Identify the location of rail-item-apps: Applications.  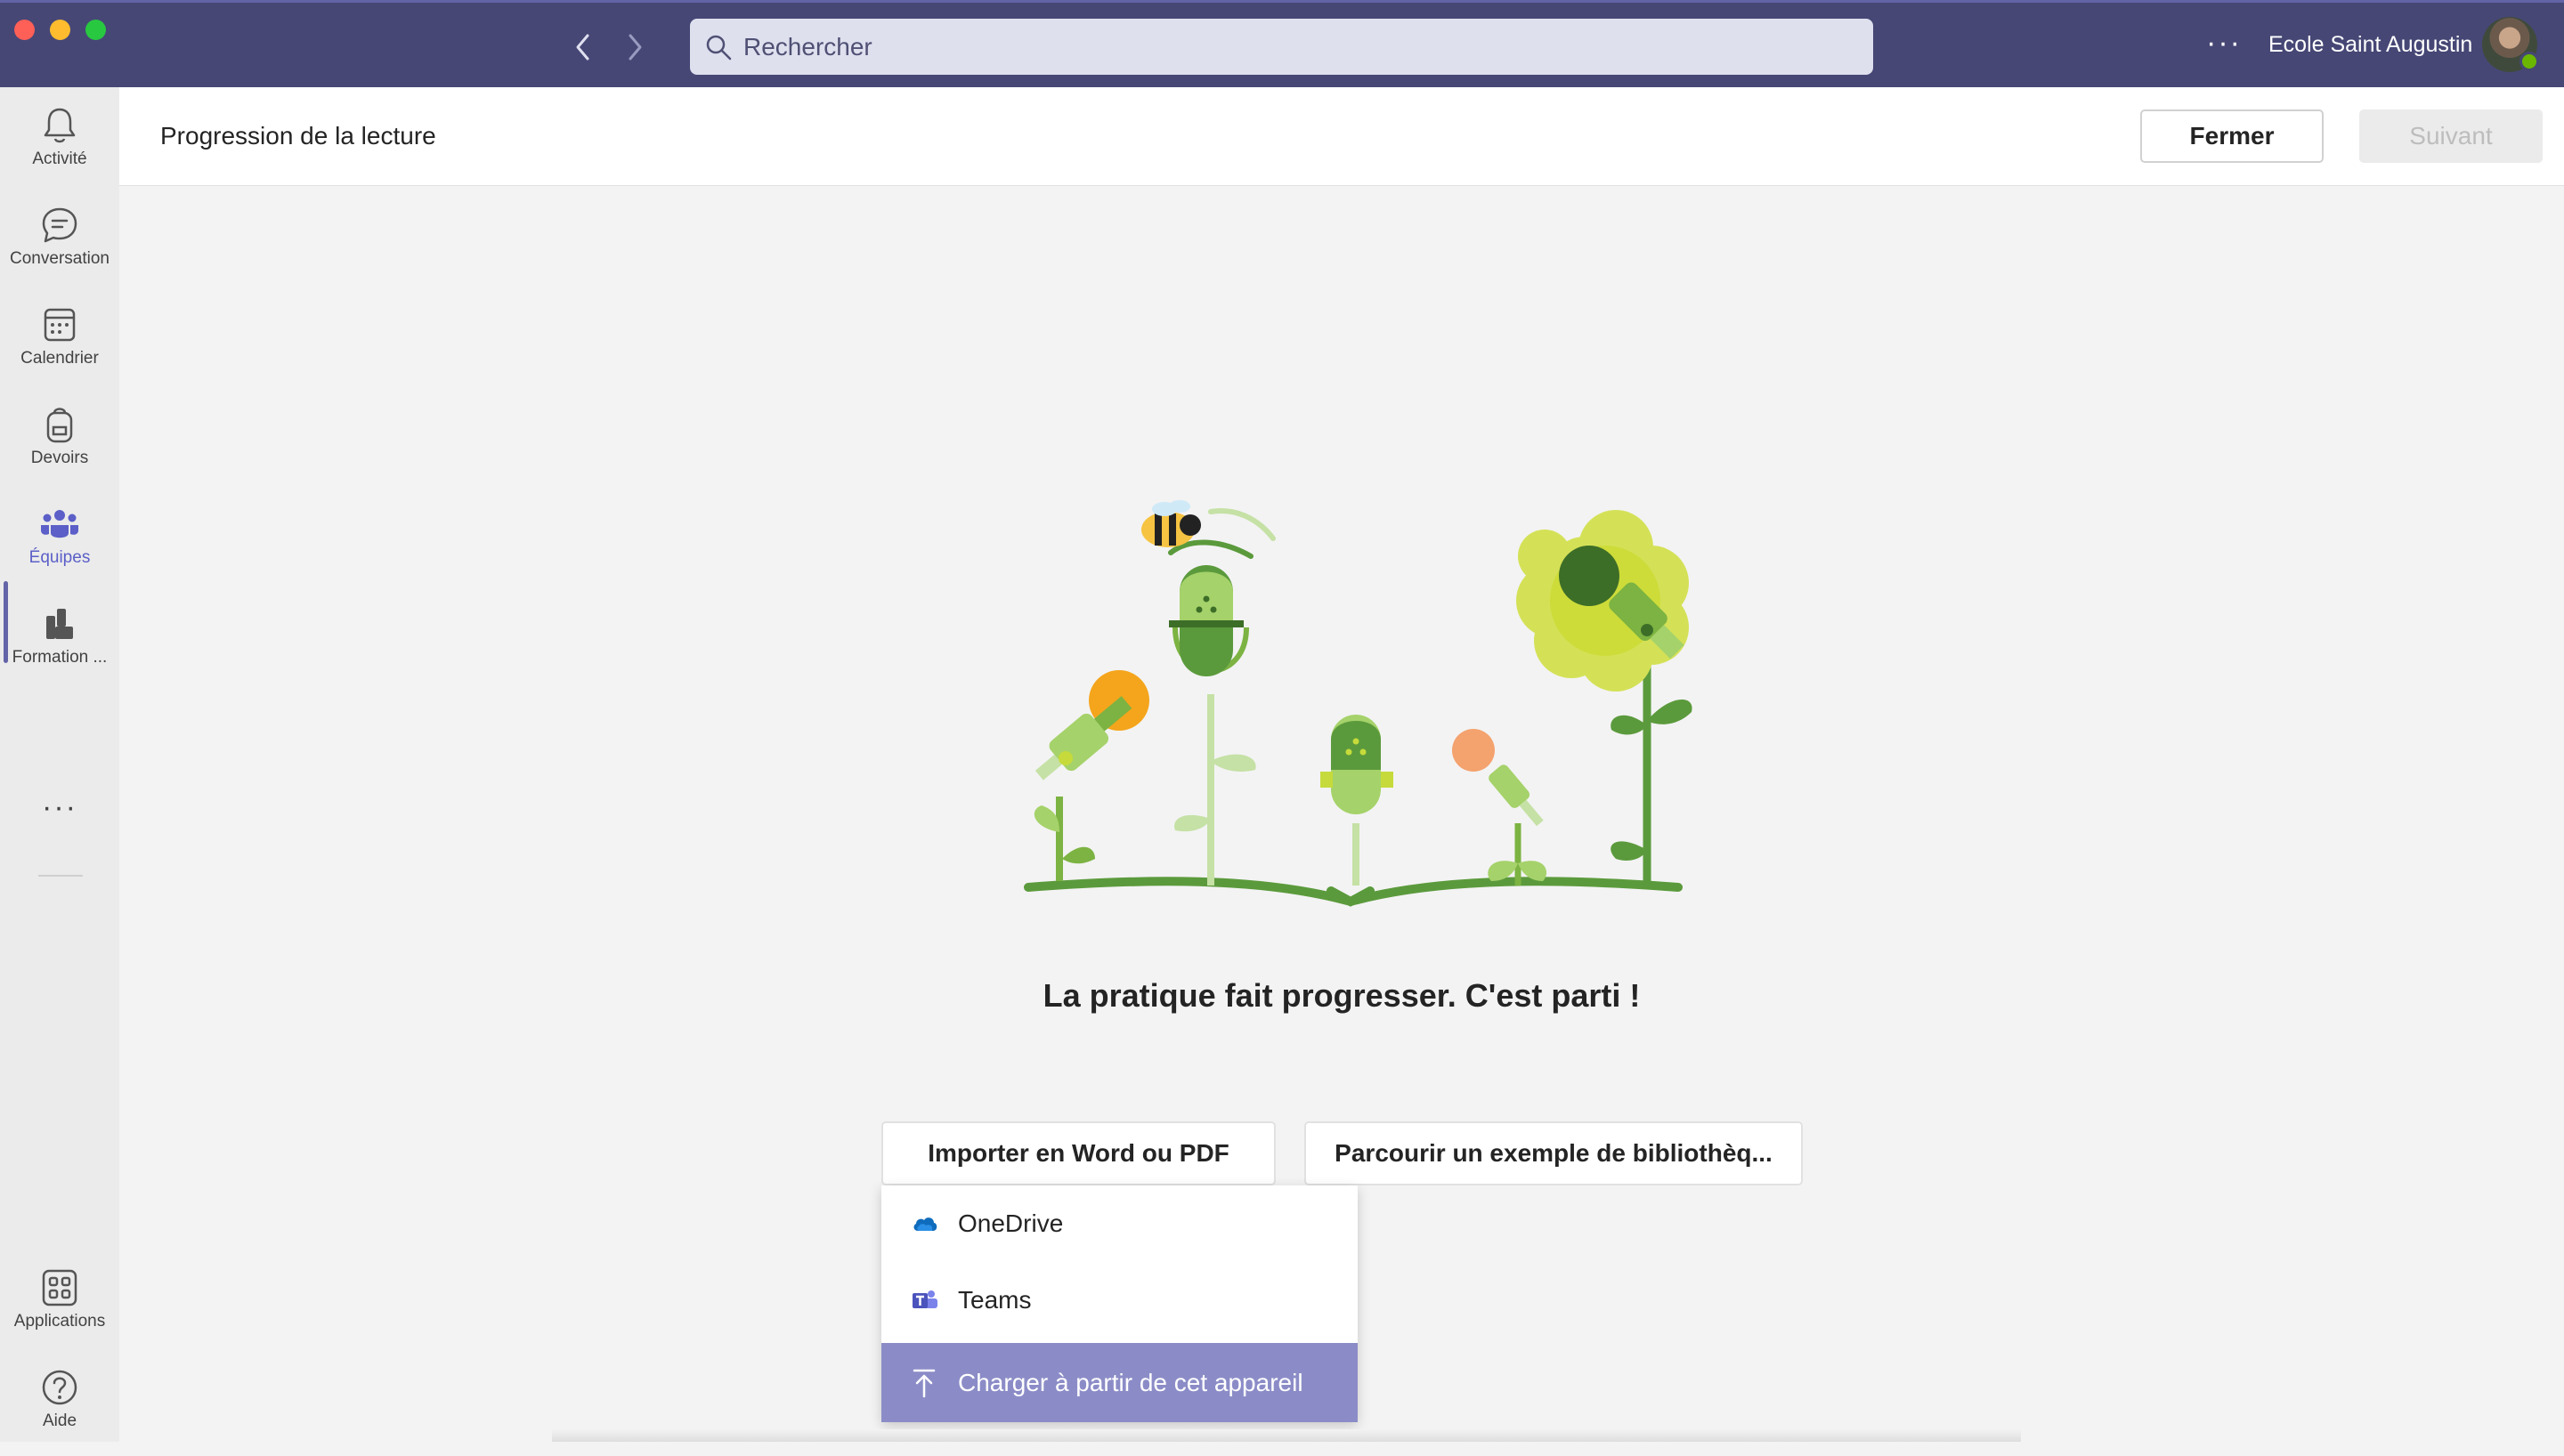
(59, 1311).